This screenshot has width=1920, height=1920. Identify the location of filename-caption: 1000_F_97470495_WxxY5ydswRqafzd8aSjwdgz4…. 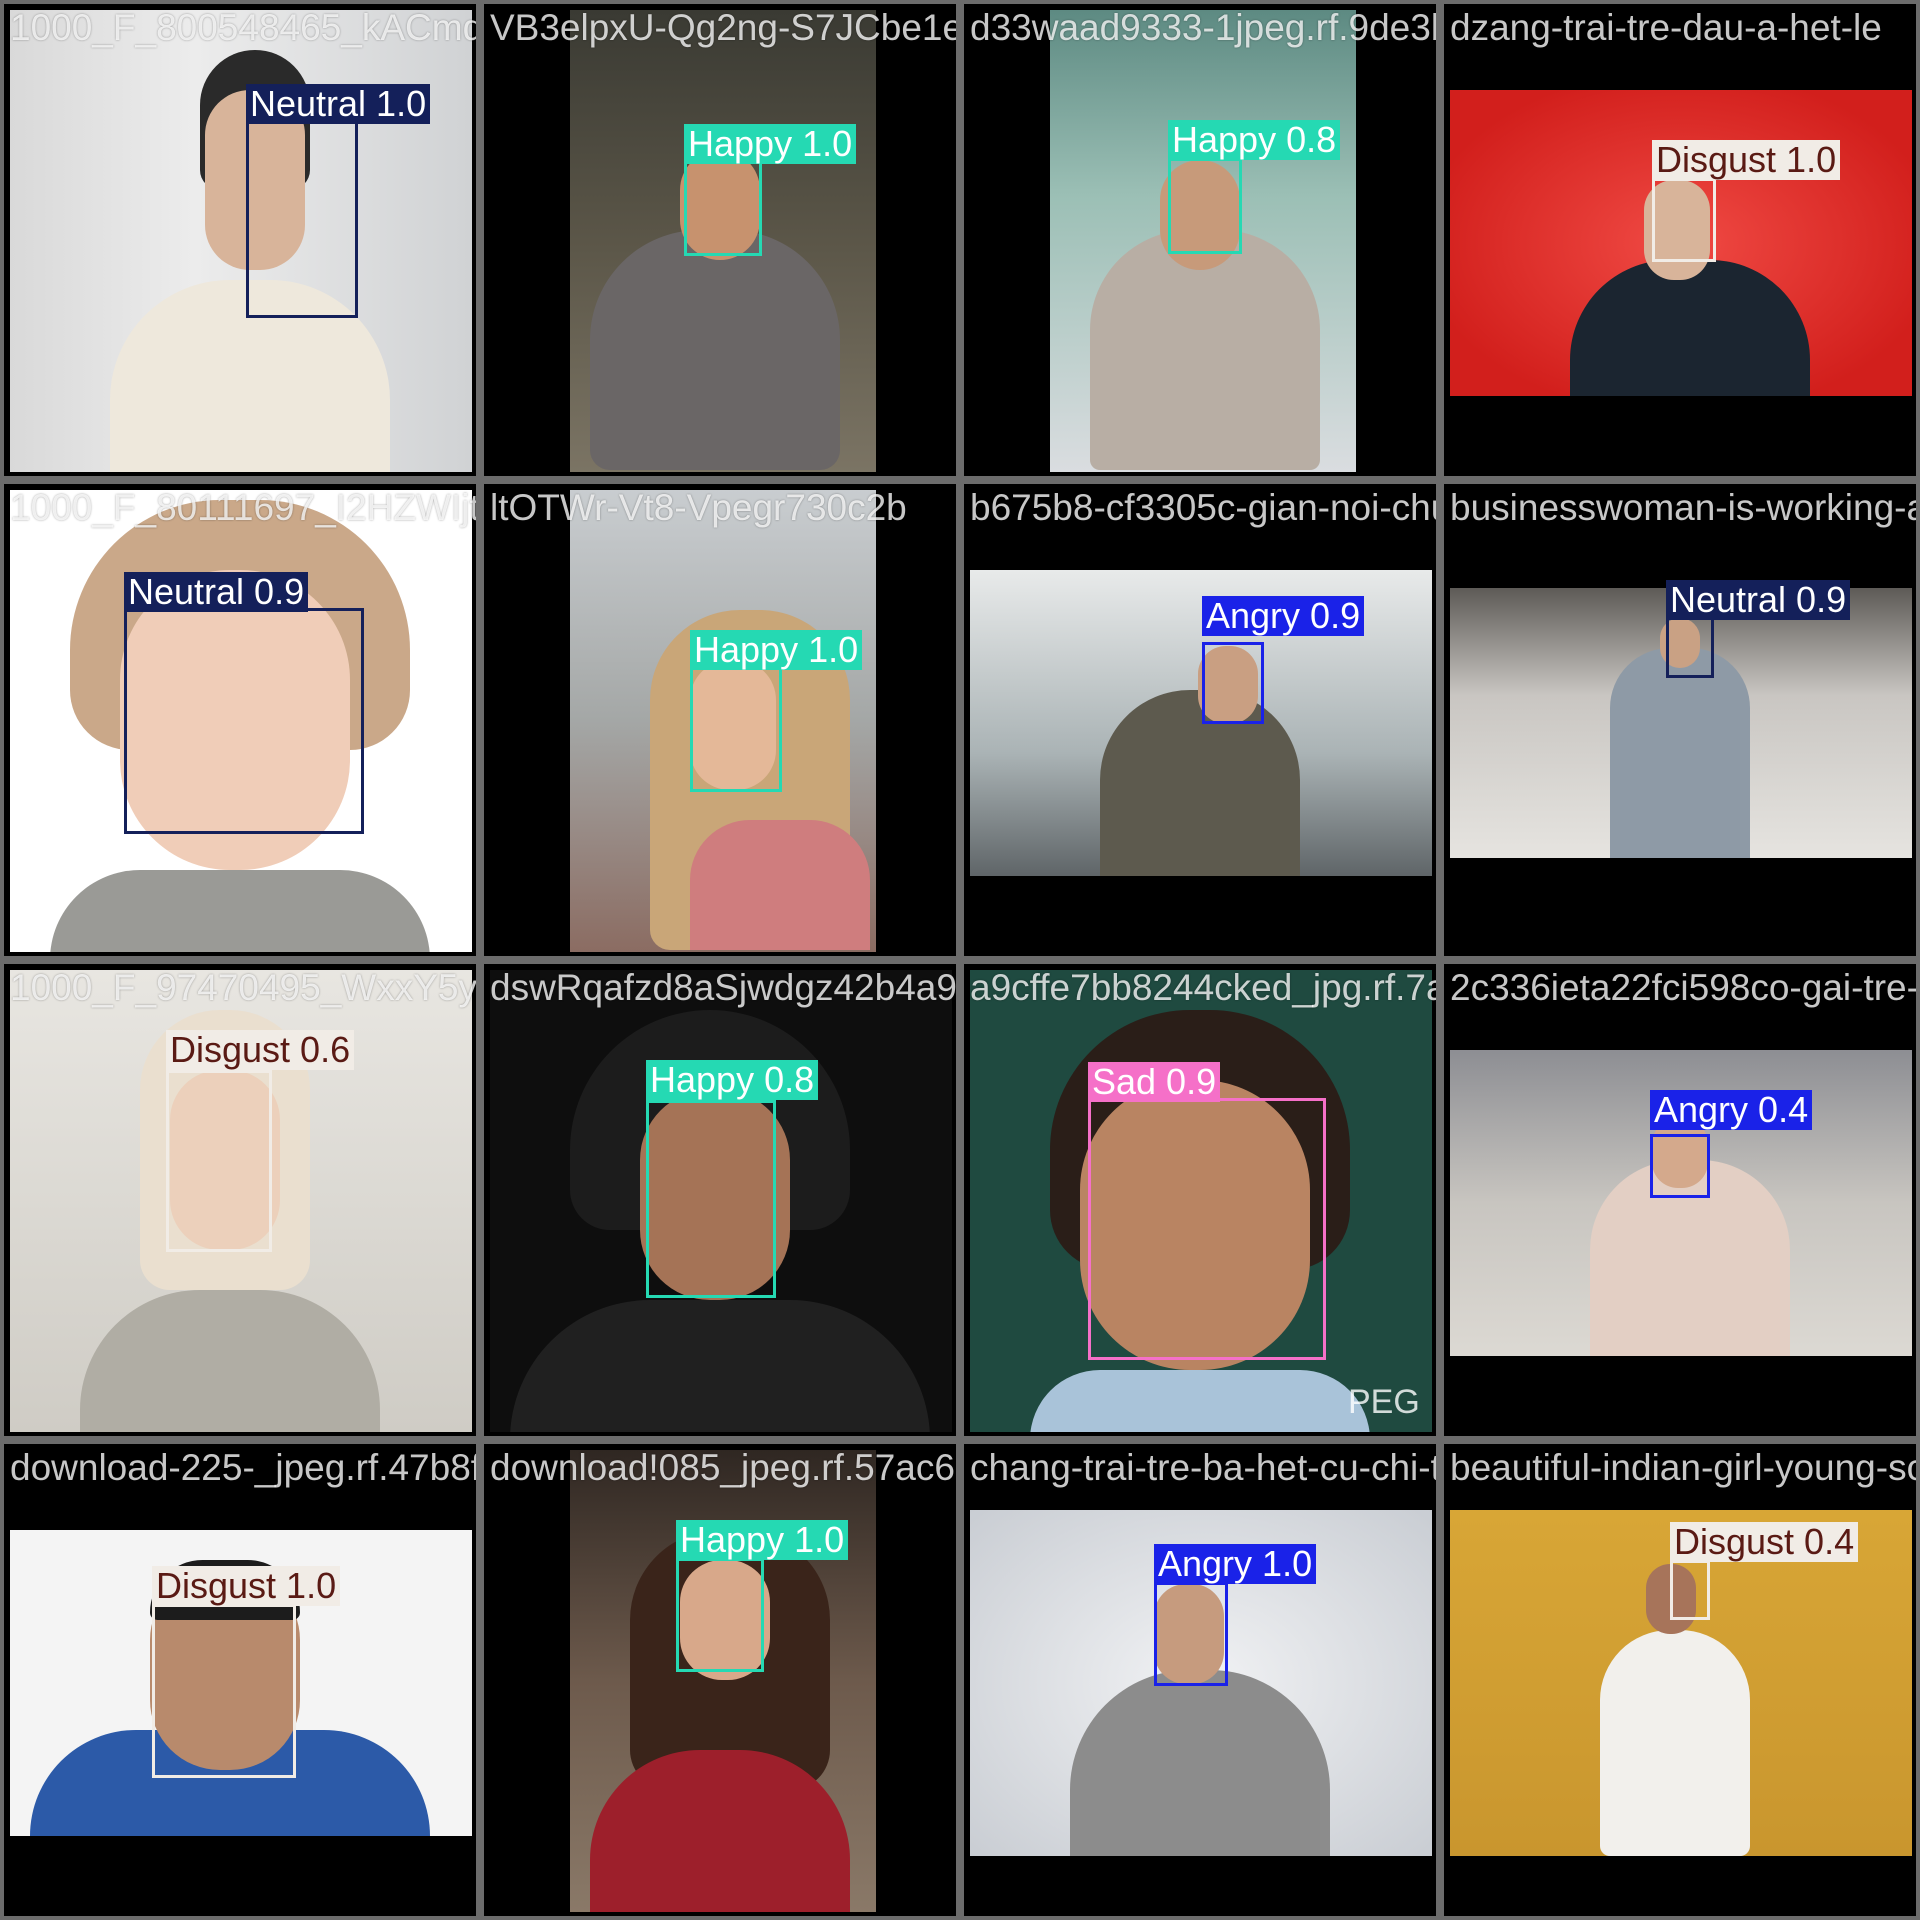
(243, 987).